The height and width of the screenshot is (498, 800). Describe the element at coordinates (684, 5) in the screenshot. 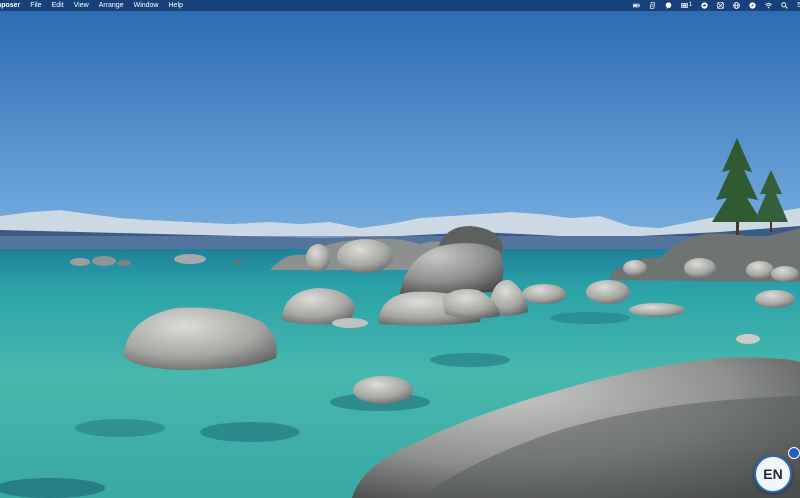

I see `display-icon` at that location.